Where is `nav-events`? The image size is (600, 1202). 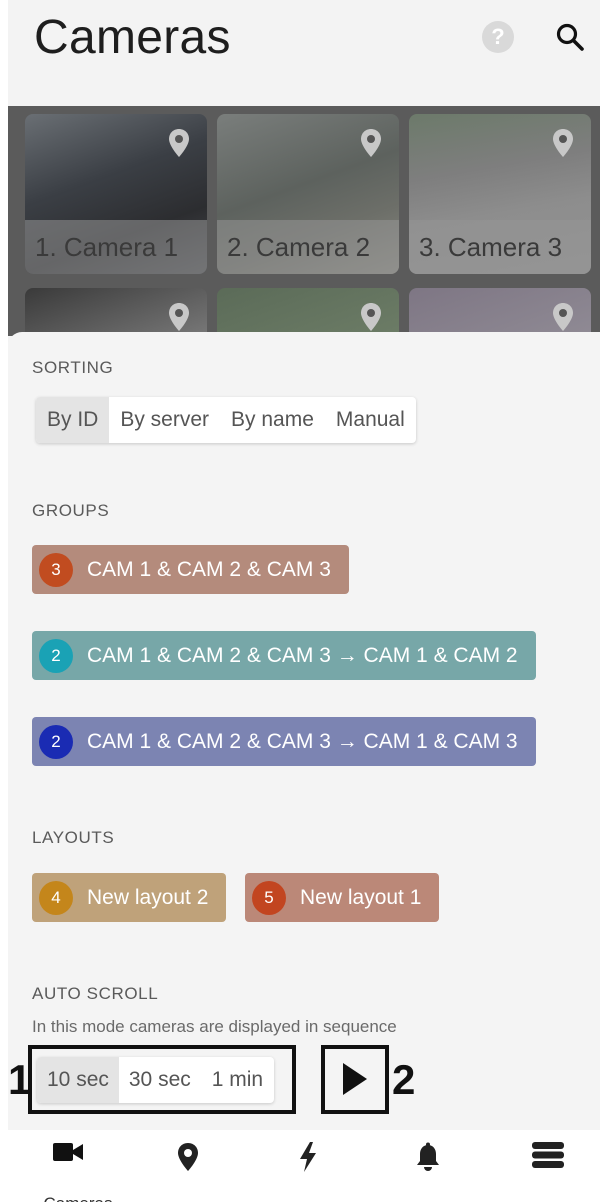
nav-events is located at coordinates (308, 1170).